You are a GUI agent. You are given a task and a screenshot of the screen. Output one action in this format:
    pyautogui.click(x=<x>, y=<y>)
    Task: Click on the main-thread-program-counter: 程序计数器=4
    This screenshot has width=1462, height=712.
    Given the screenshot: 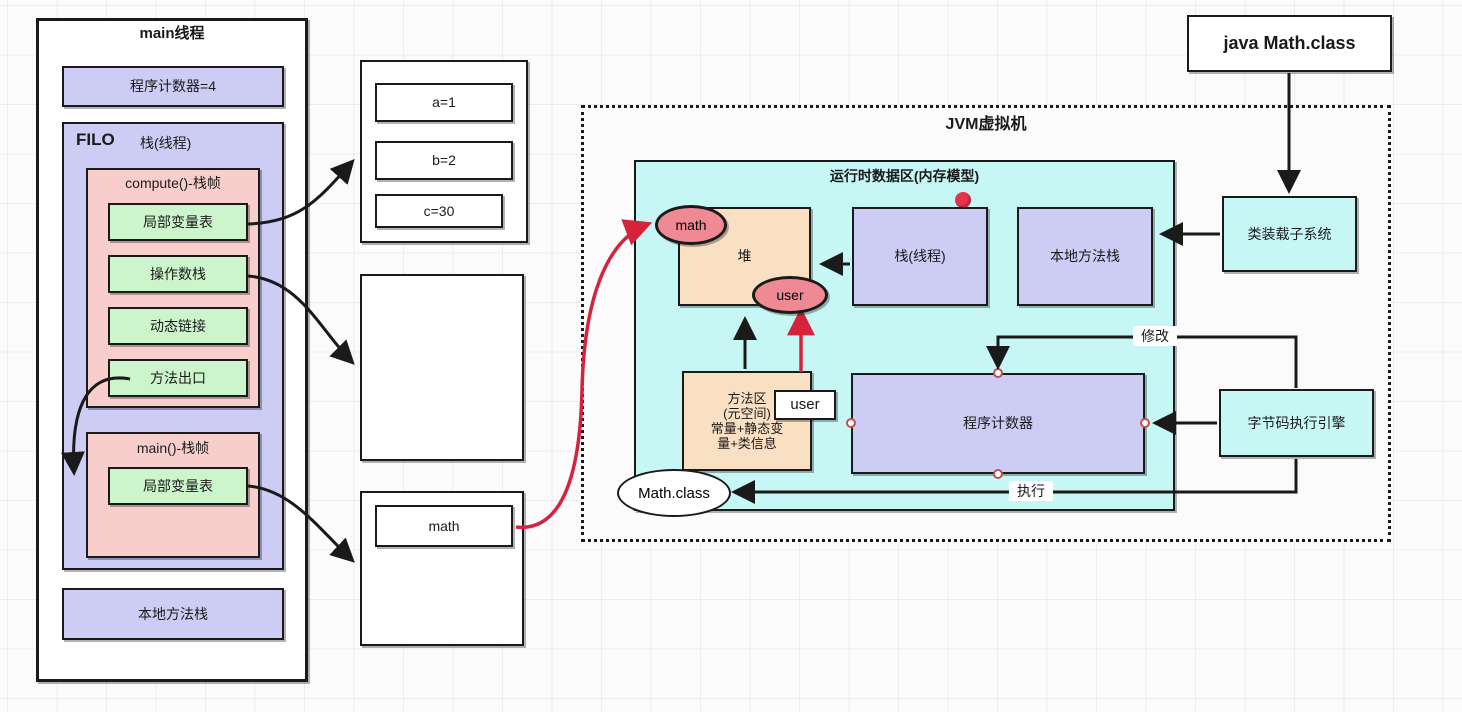 What is the action you would take?
    pyautogui.click(x=173, y=86)
    